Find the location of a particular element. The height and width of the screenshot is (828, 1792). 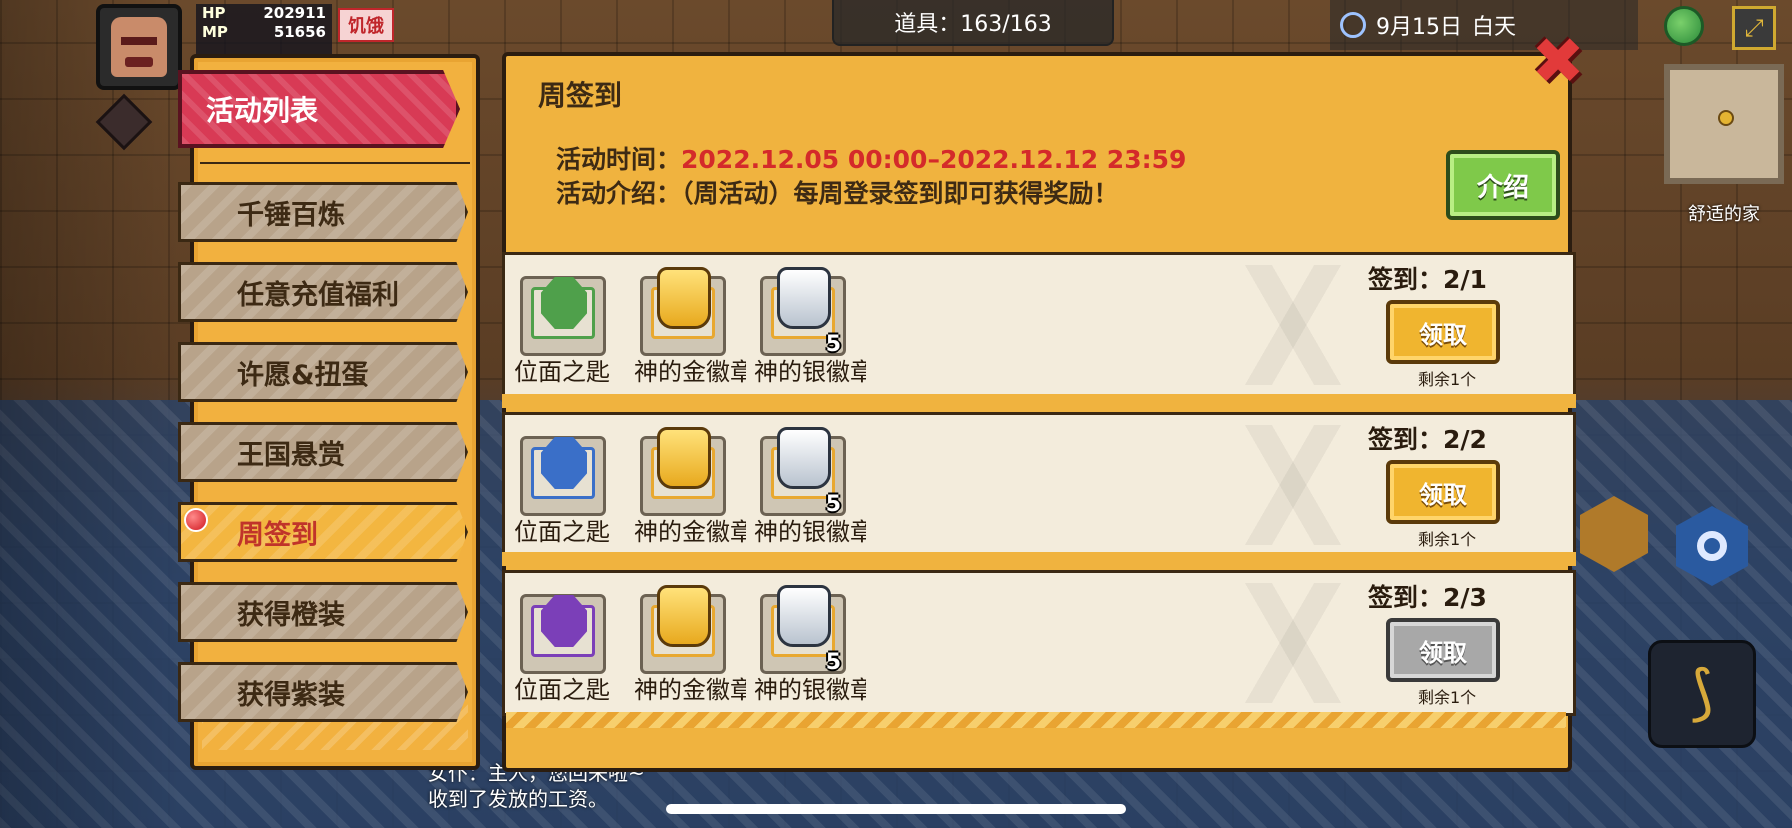

signin-progress: 签到：2/2 is located at coordinates (1427, 439).